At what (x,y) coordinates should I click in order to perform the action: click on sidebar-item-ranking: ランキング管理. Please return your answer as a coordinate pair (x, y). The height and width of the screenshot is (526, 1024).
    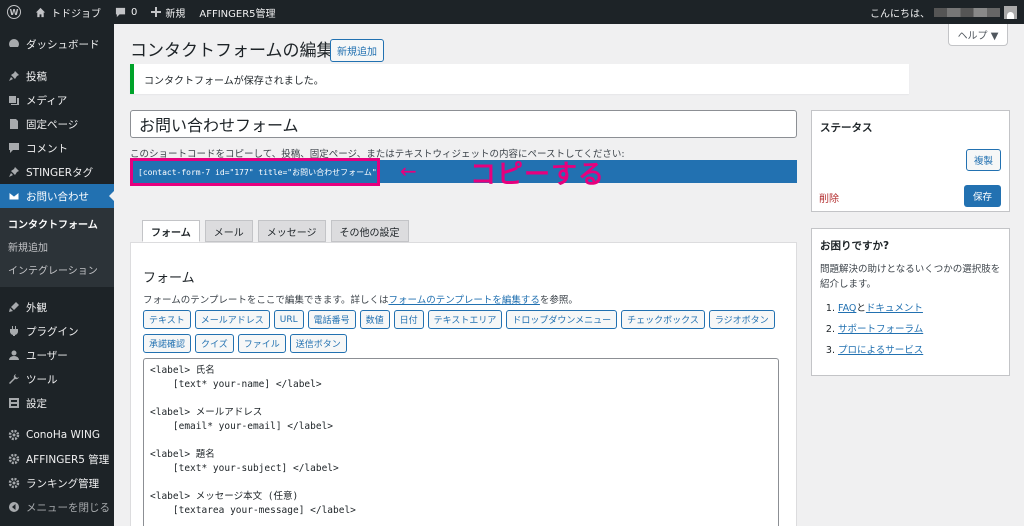
    Looking at the image, I should click on (57, 483).